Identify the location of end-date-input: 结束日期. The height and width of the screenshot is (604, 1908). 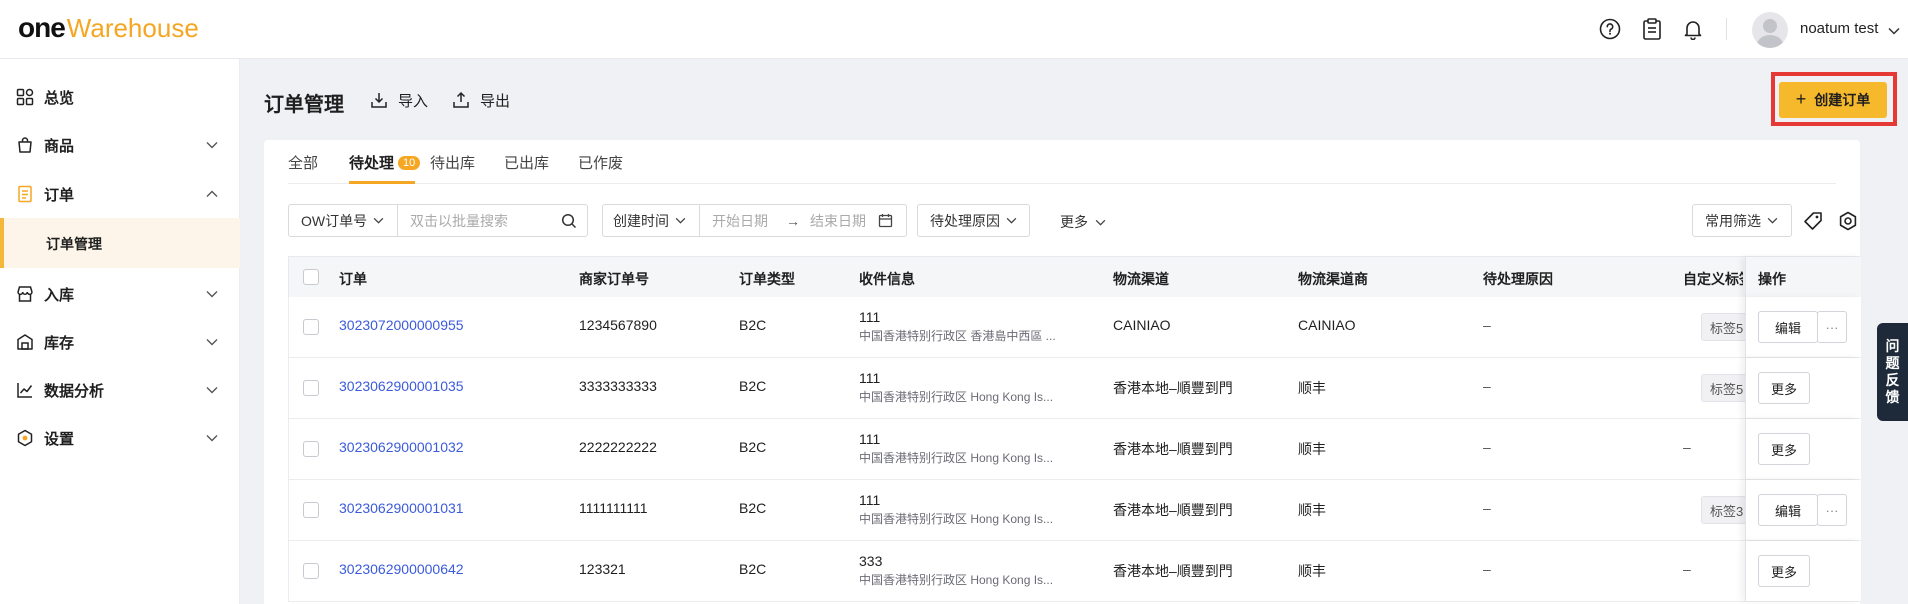
(838, 221).